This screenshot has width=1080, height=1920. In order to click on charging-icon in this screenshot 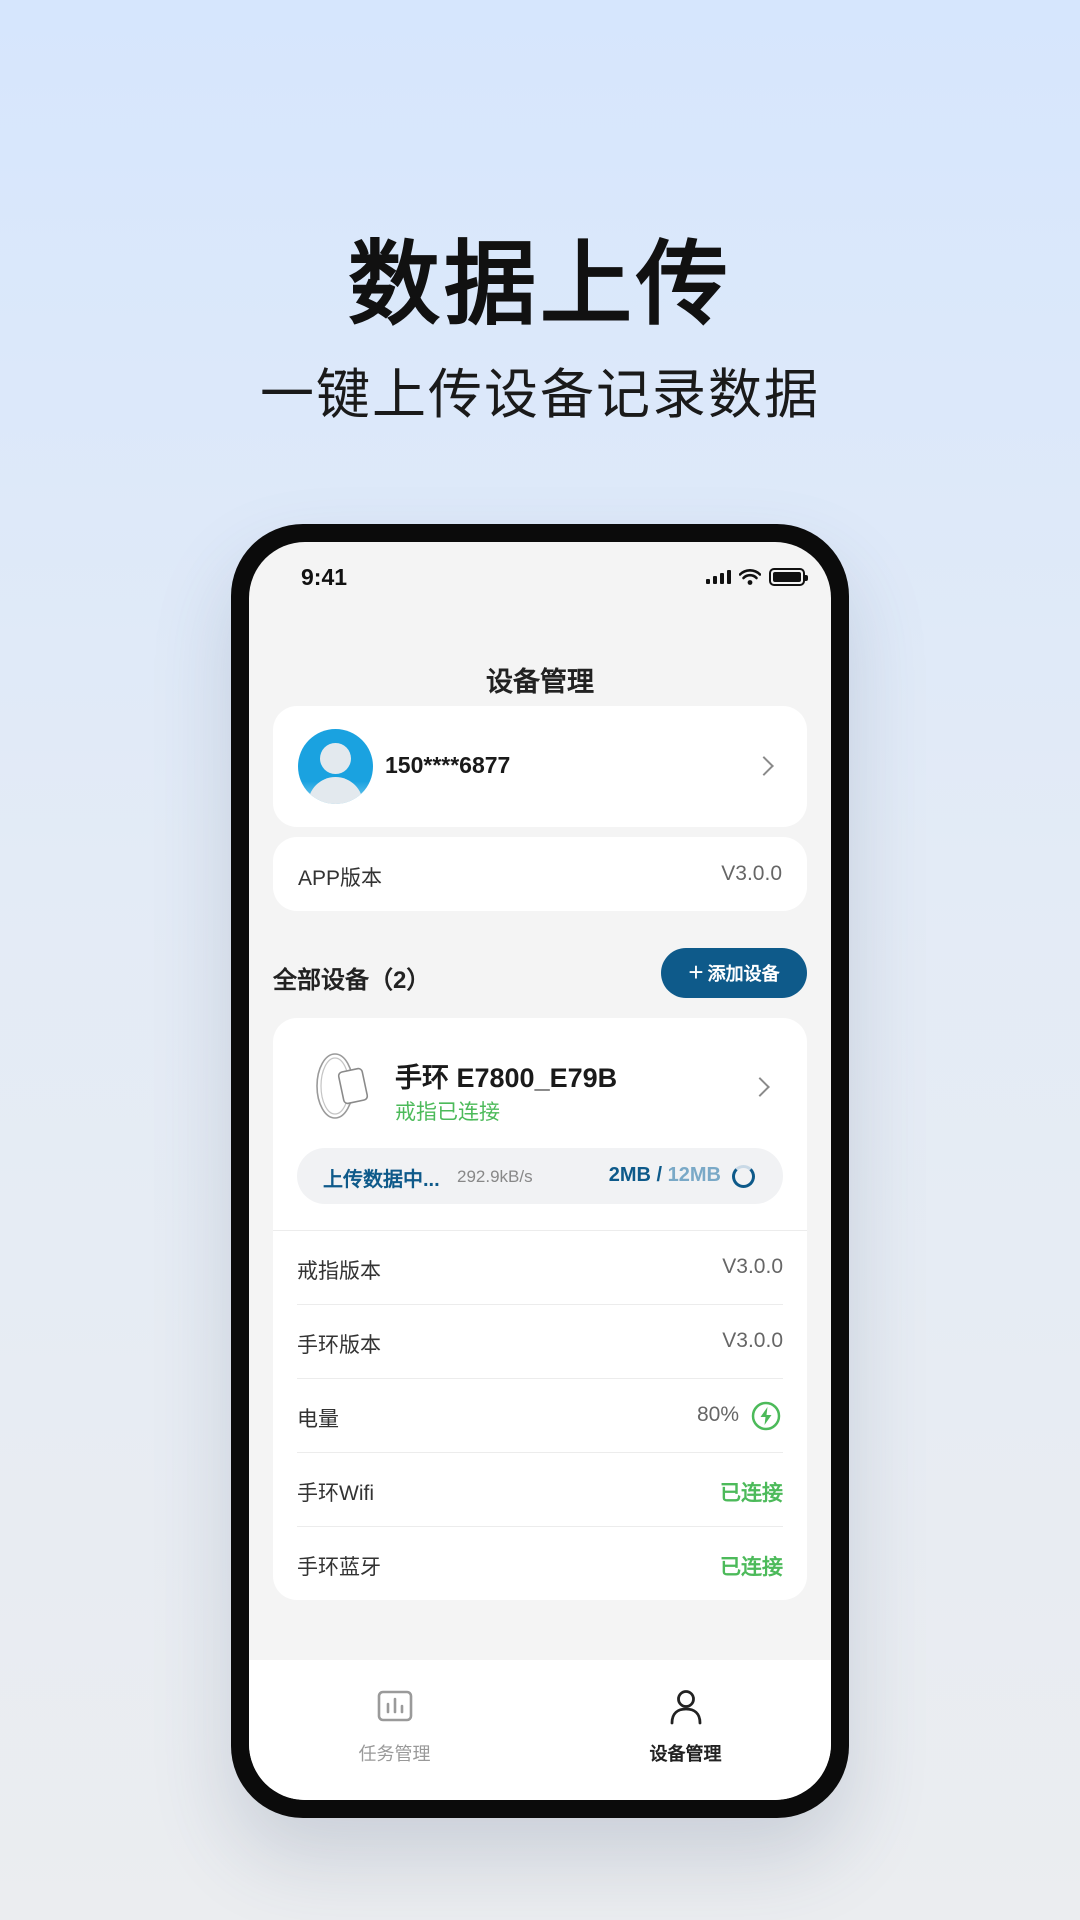, I will do `click(766, 1416)`.